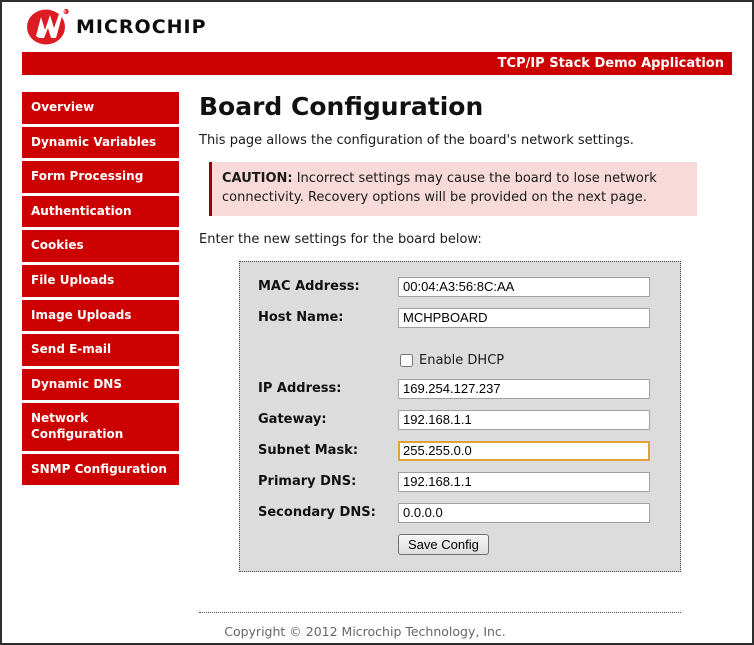 Image resolution: width=754 pixels, height=645 pixels. What do you see at coordinates (100, 108) in the screenshot?
I see `sidebar-item-overview: Overview` at bounding box center [100, 108].